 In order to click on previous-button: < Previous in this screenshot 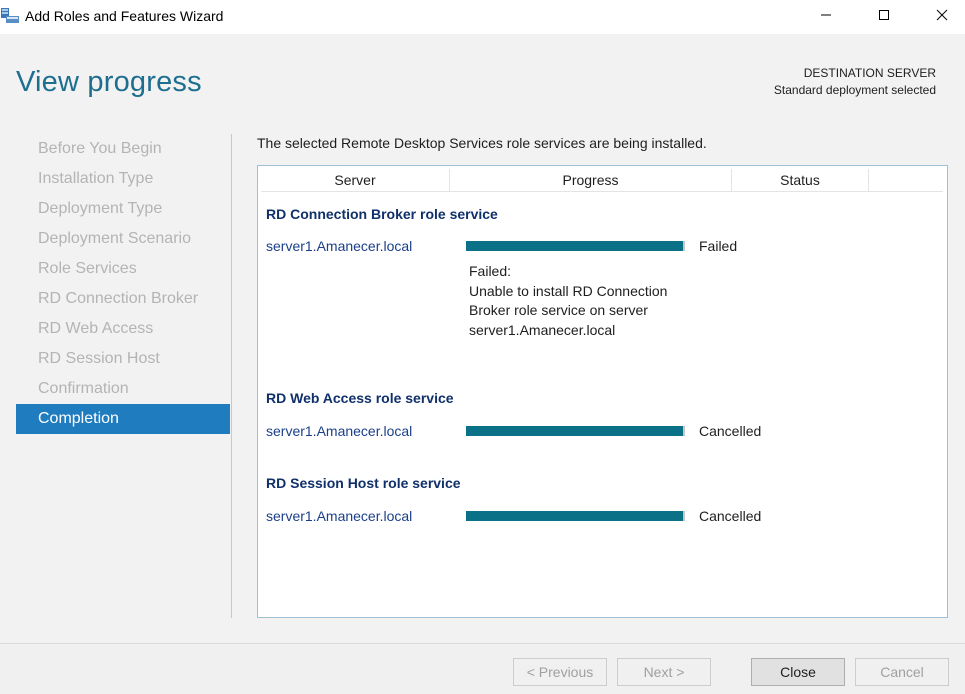, I will do `click(560, 672)`.